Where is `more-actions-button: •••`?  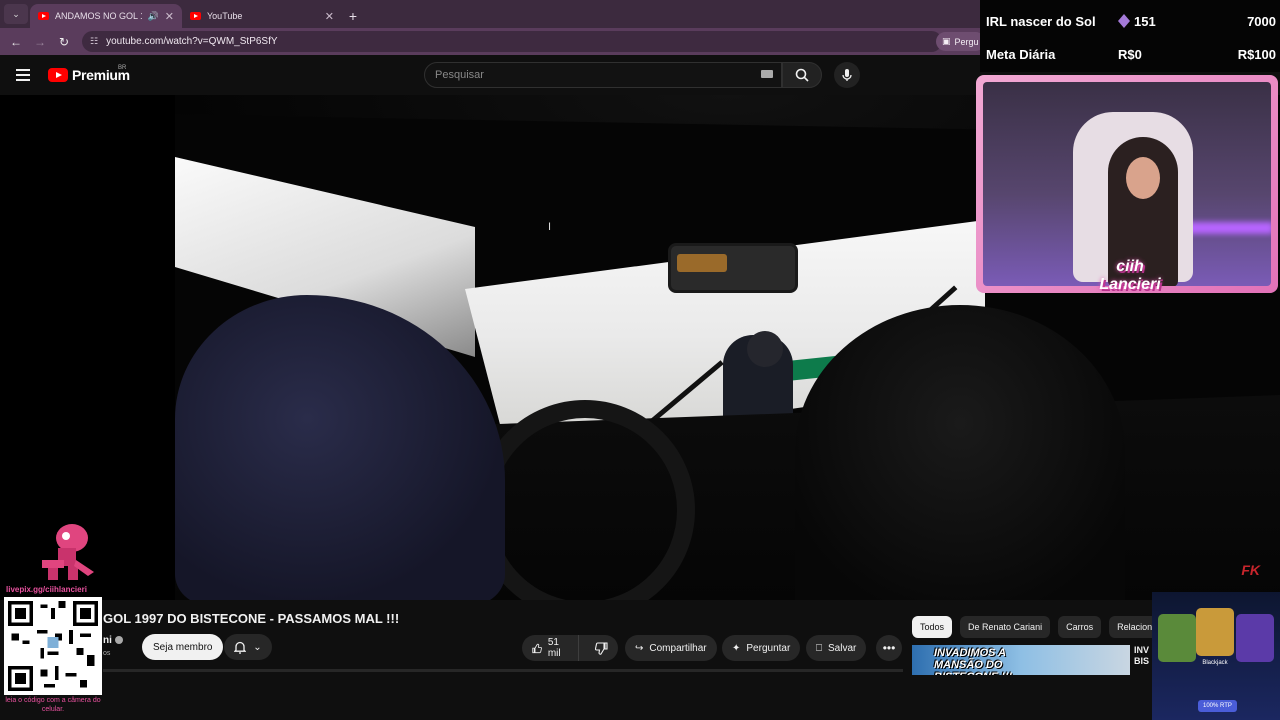
more-actions-button: ••• is located at coordinates (889, 648).